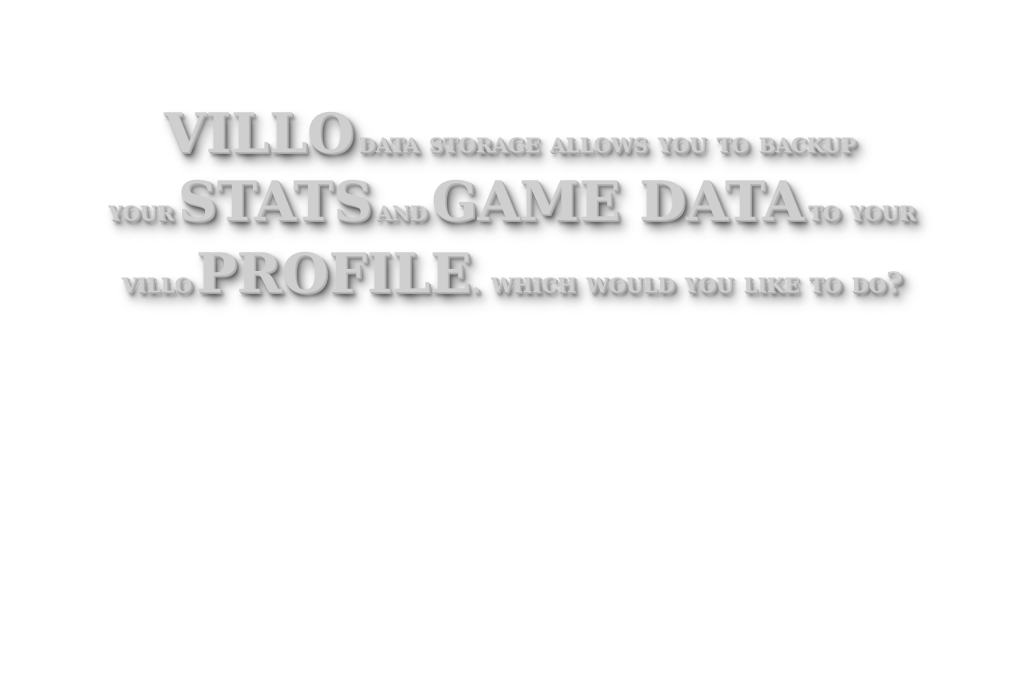  I want to click on stats-word: STATS, so click(275, 201).